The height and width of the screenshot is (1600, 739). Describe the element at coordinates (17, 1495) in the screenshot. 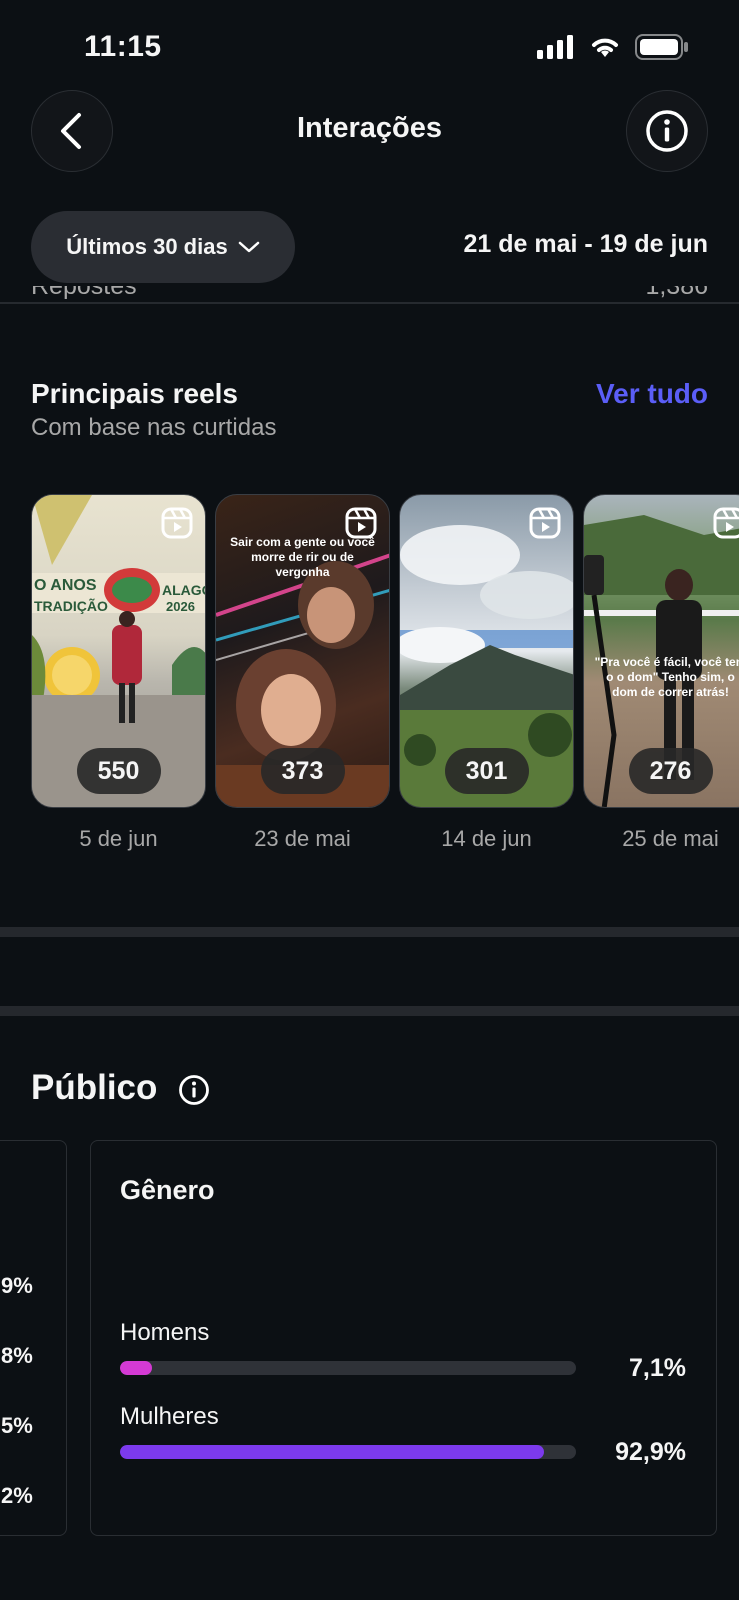

I see `previous-card-value: 2%` at that location.